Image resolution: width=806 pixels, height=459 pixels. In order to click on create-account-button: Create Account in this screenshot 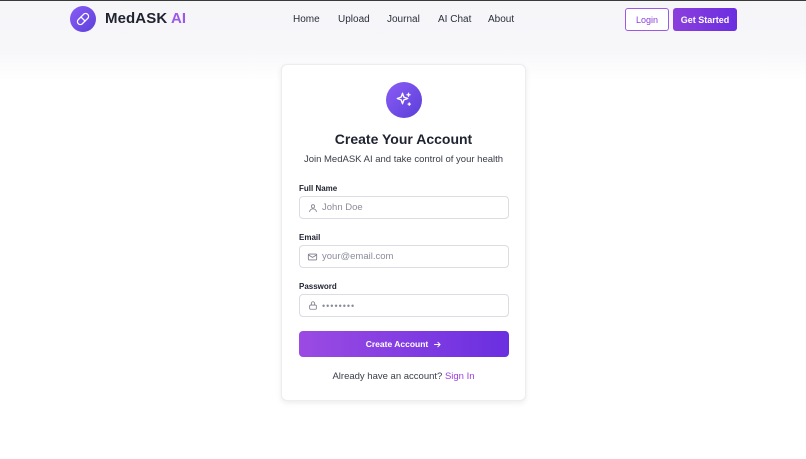, I will do `click(404, 344)`.